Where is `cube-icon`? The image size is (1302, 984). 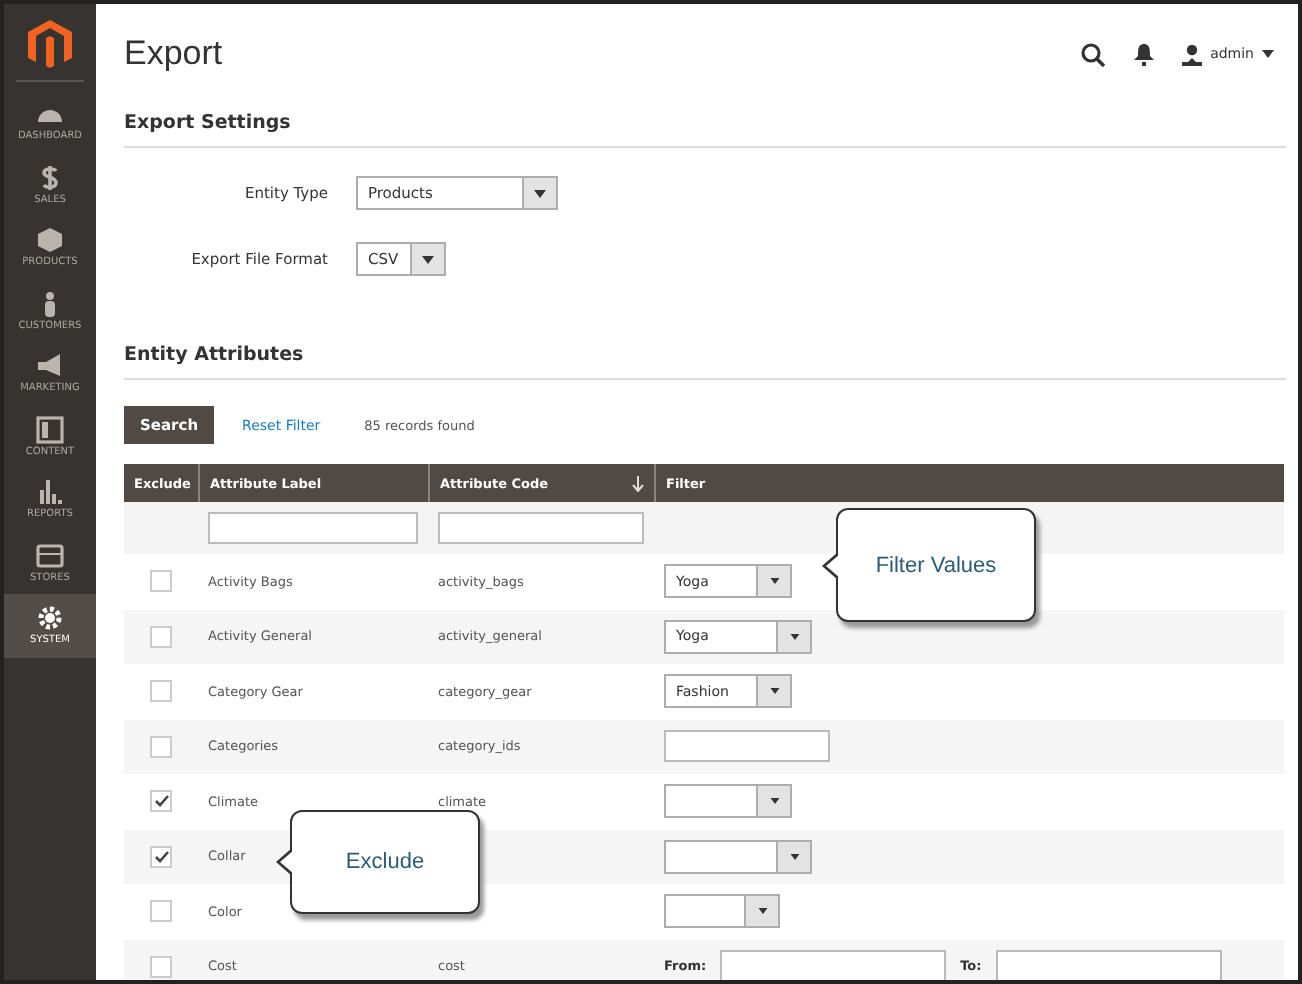 cube-icon is located at coordinates (50, 240).